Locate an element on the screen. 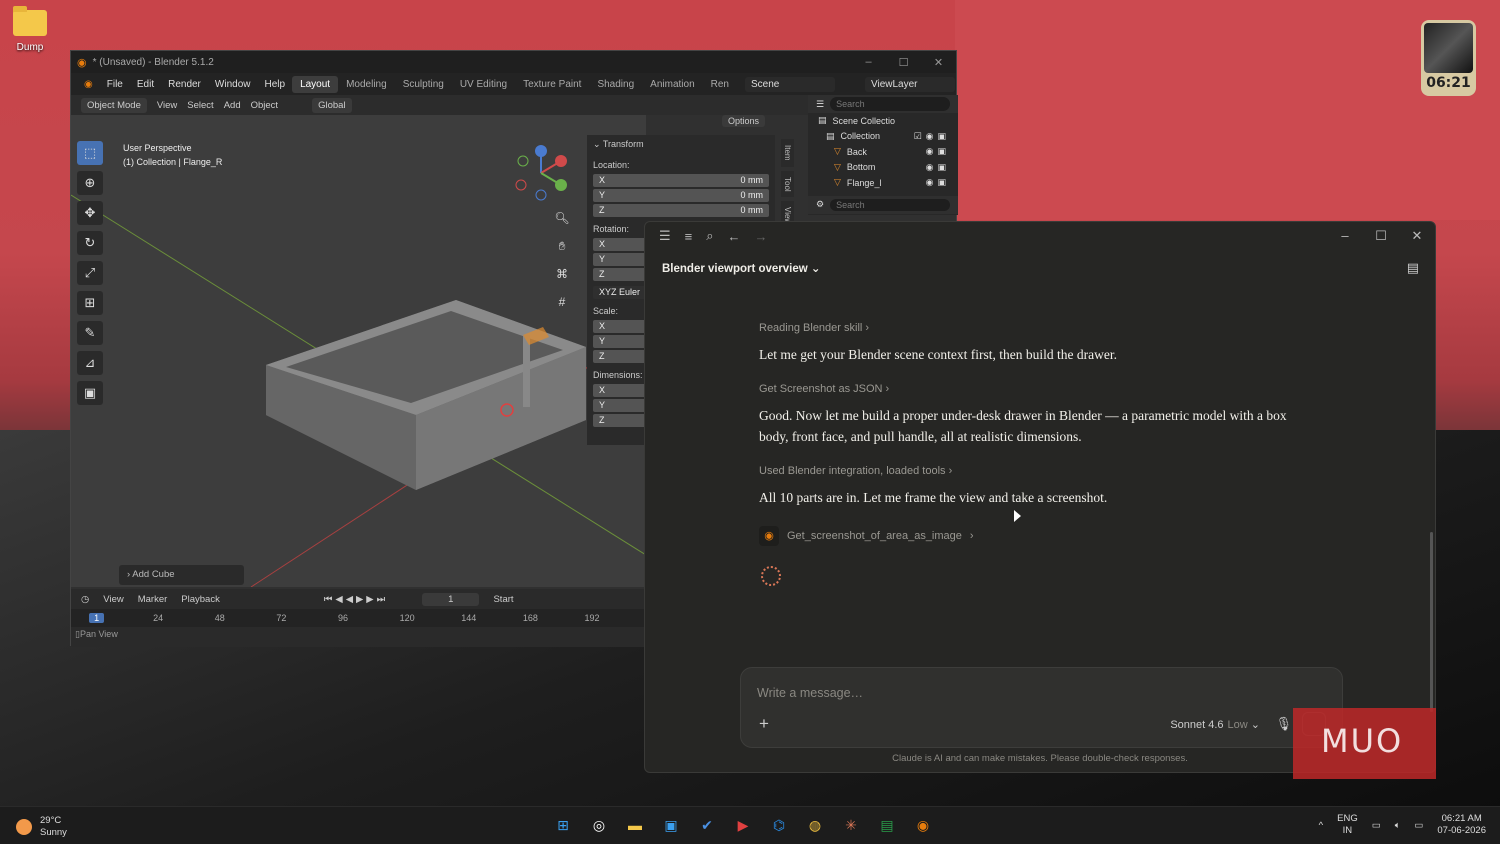  grid-icon: # is located at coordinates (562, 305).